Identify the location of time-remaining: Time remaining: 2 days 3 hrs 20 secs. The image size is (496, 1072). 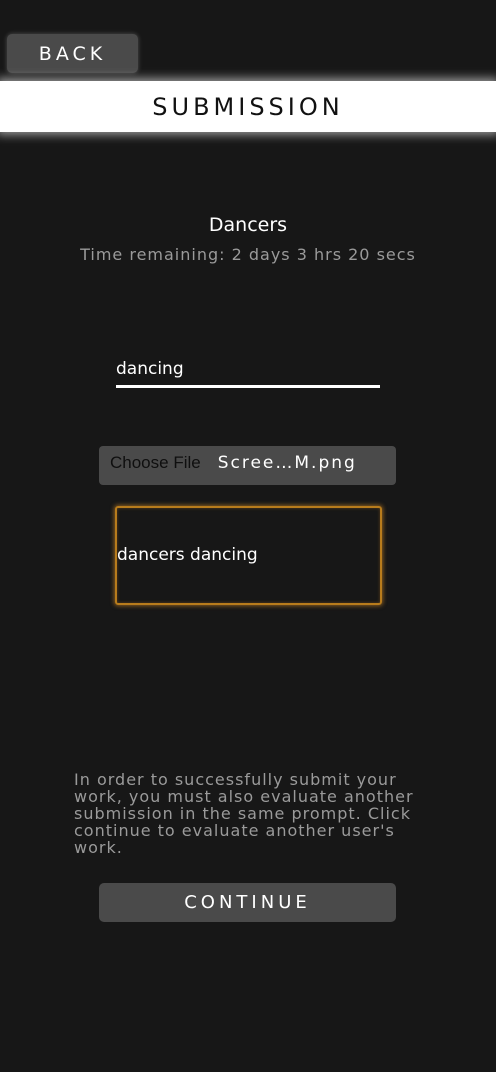
(248, 254).